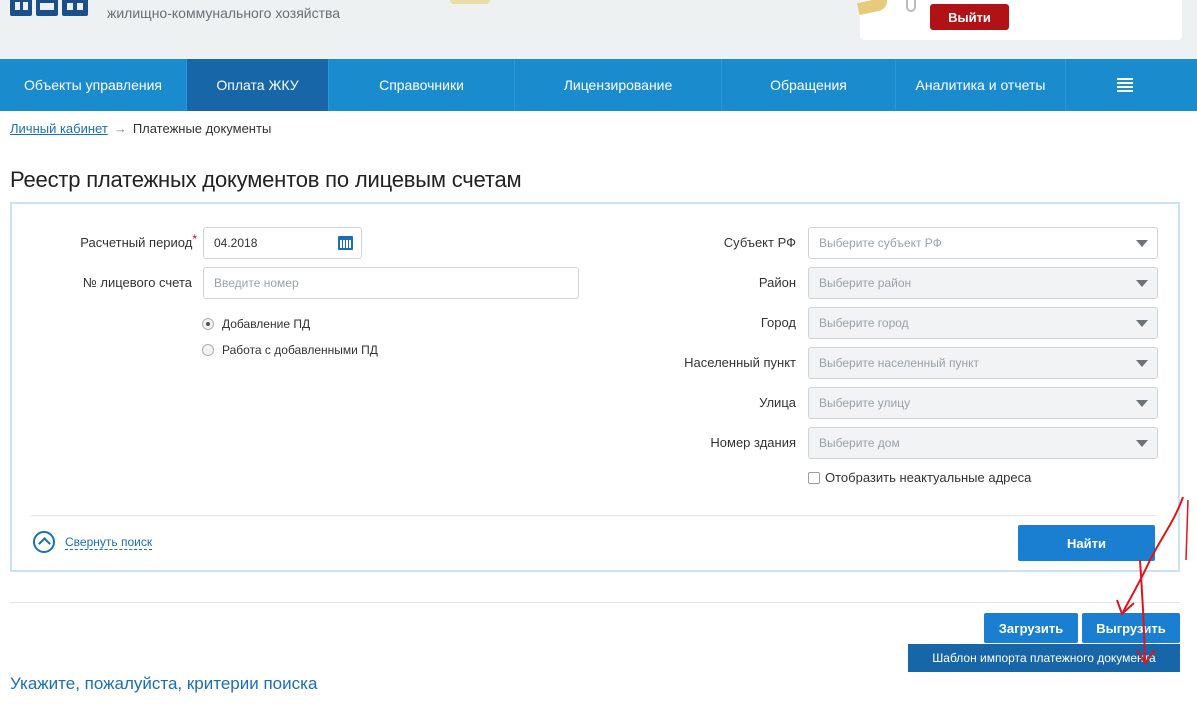  I want to click on breadcrumb-current: Платежные документы, so click(202, 128).